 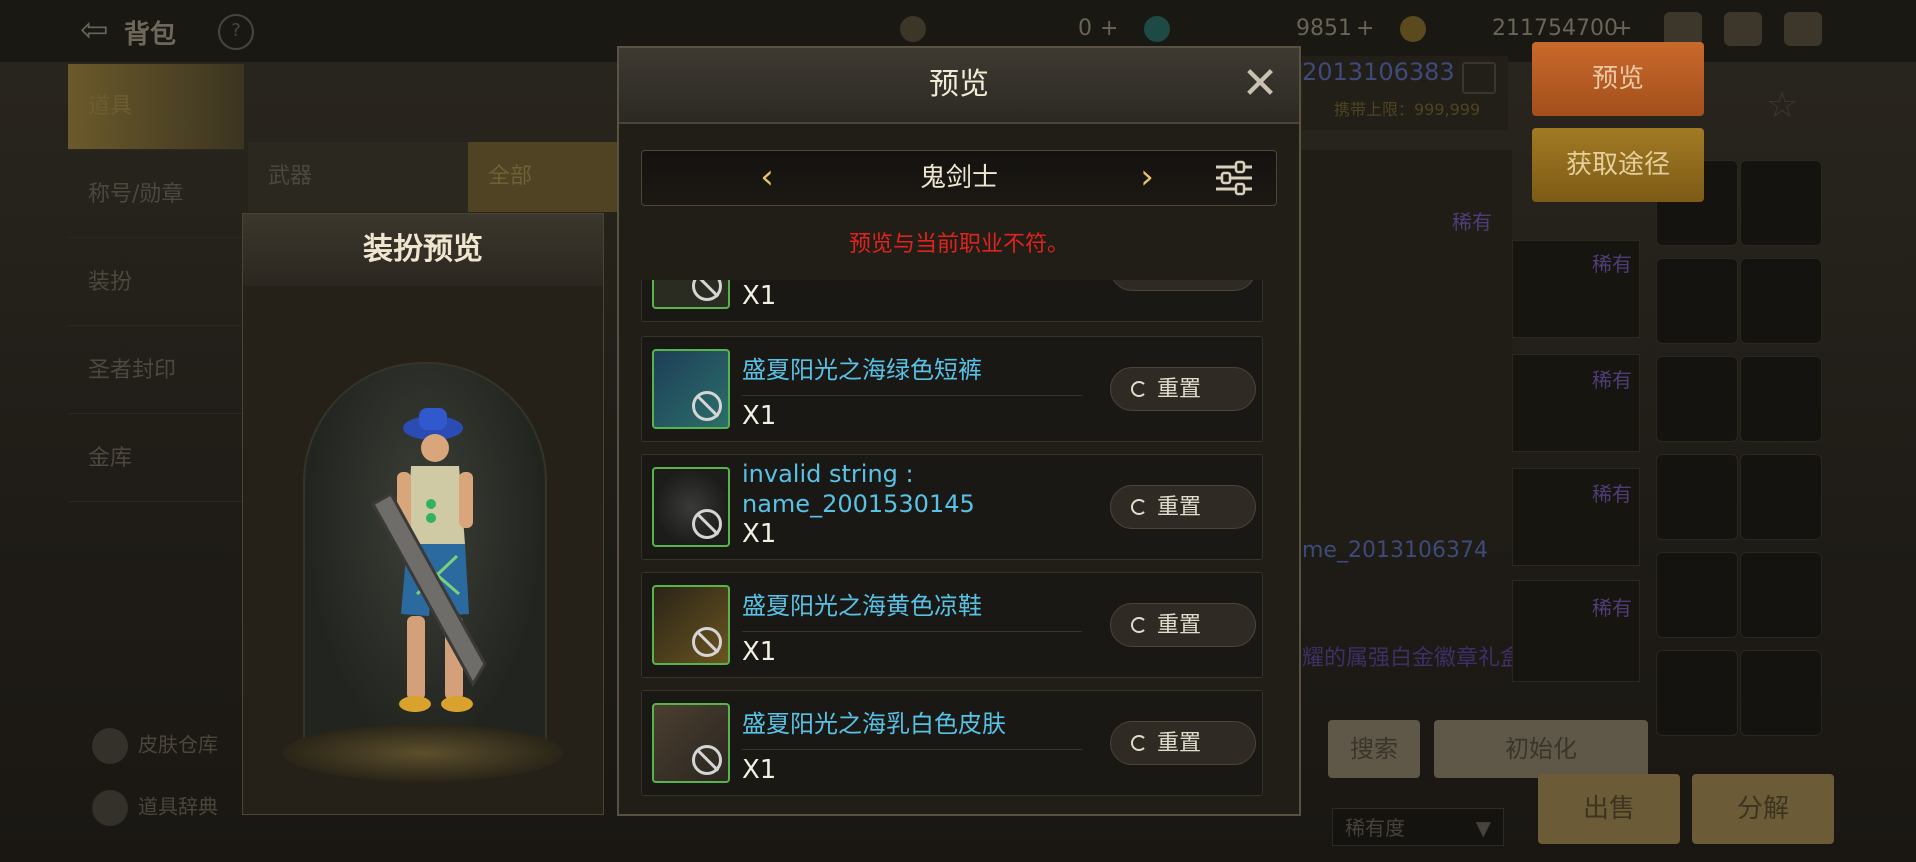 What do you see at coordinates (1234, 178) in the screenshot?
I see `filter-settings-icon` at bounding box center [1234, 178].